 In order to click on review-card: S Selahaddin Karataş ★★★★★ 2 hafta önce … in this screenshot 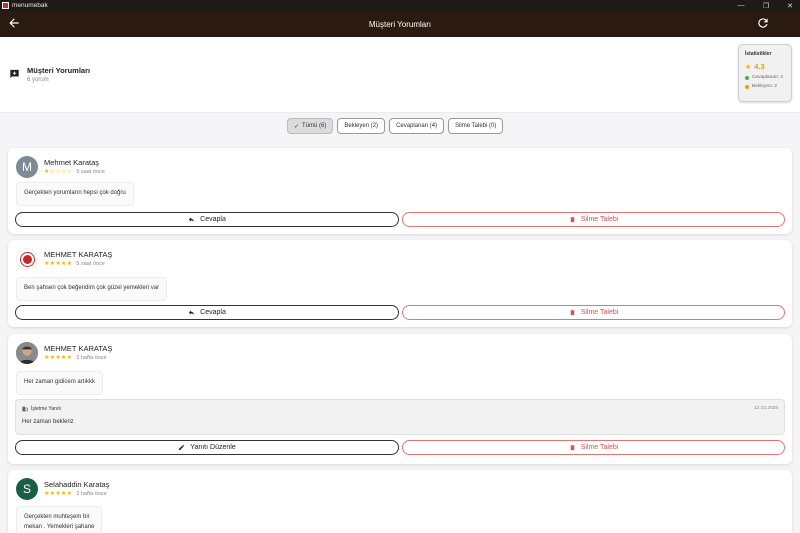, I will do `click(400, 501)`.